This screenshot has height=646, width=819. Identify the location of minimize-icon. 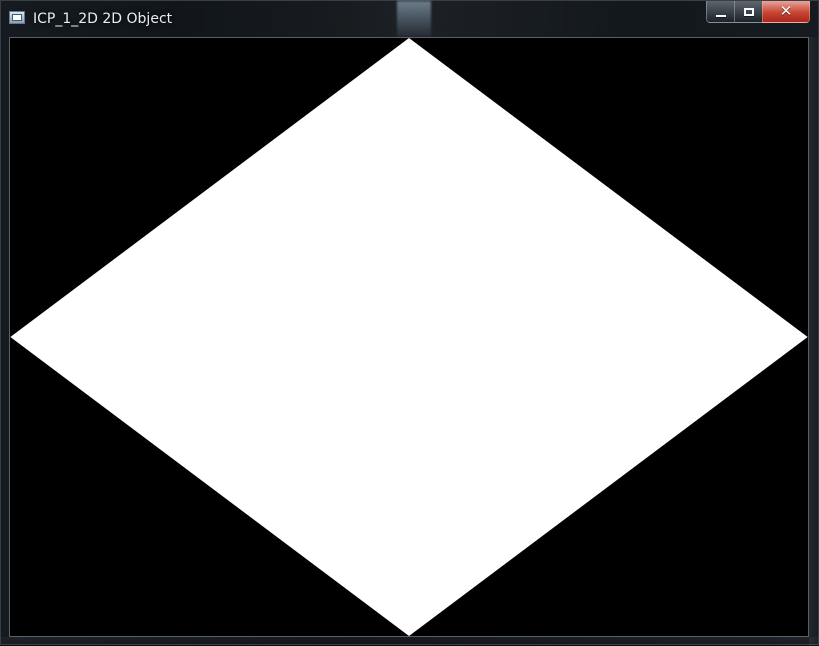
(720, 15).